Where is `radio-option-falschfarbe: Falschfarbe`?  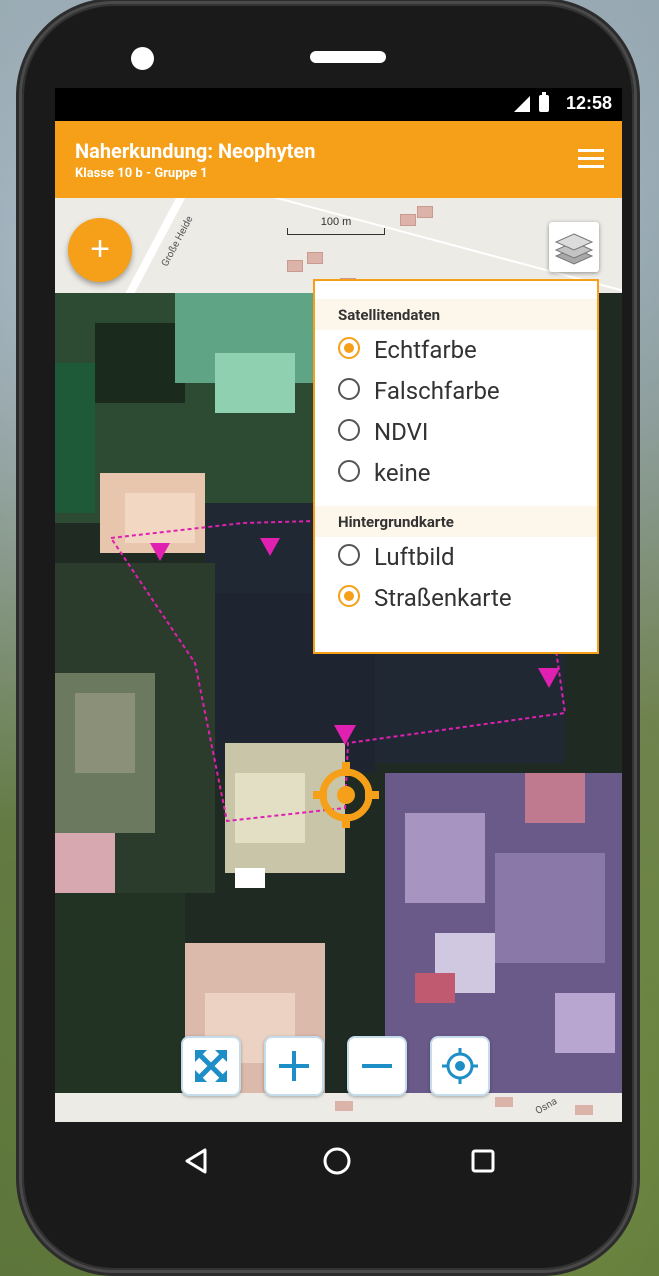 radio-option-falschfarbe: Falschfarbe is located at coordinates (456, 391).